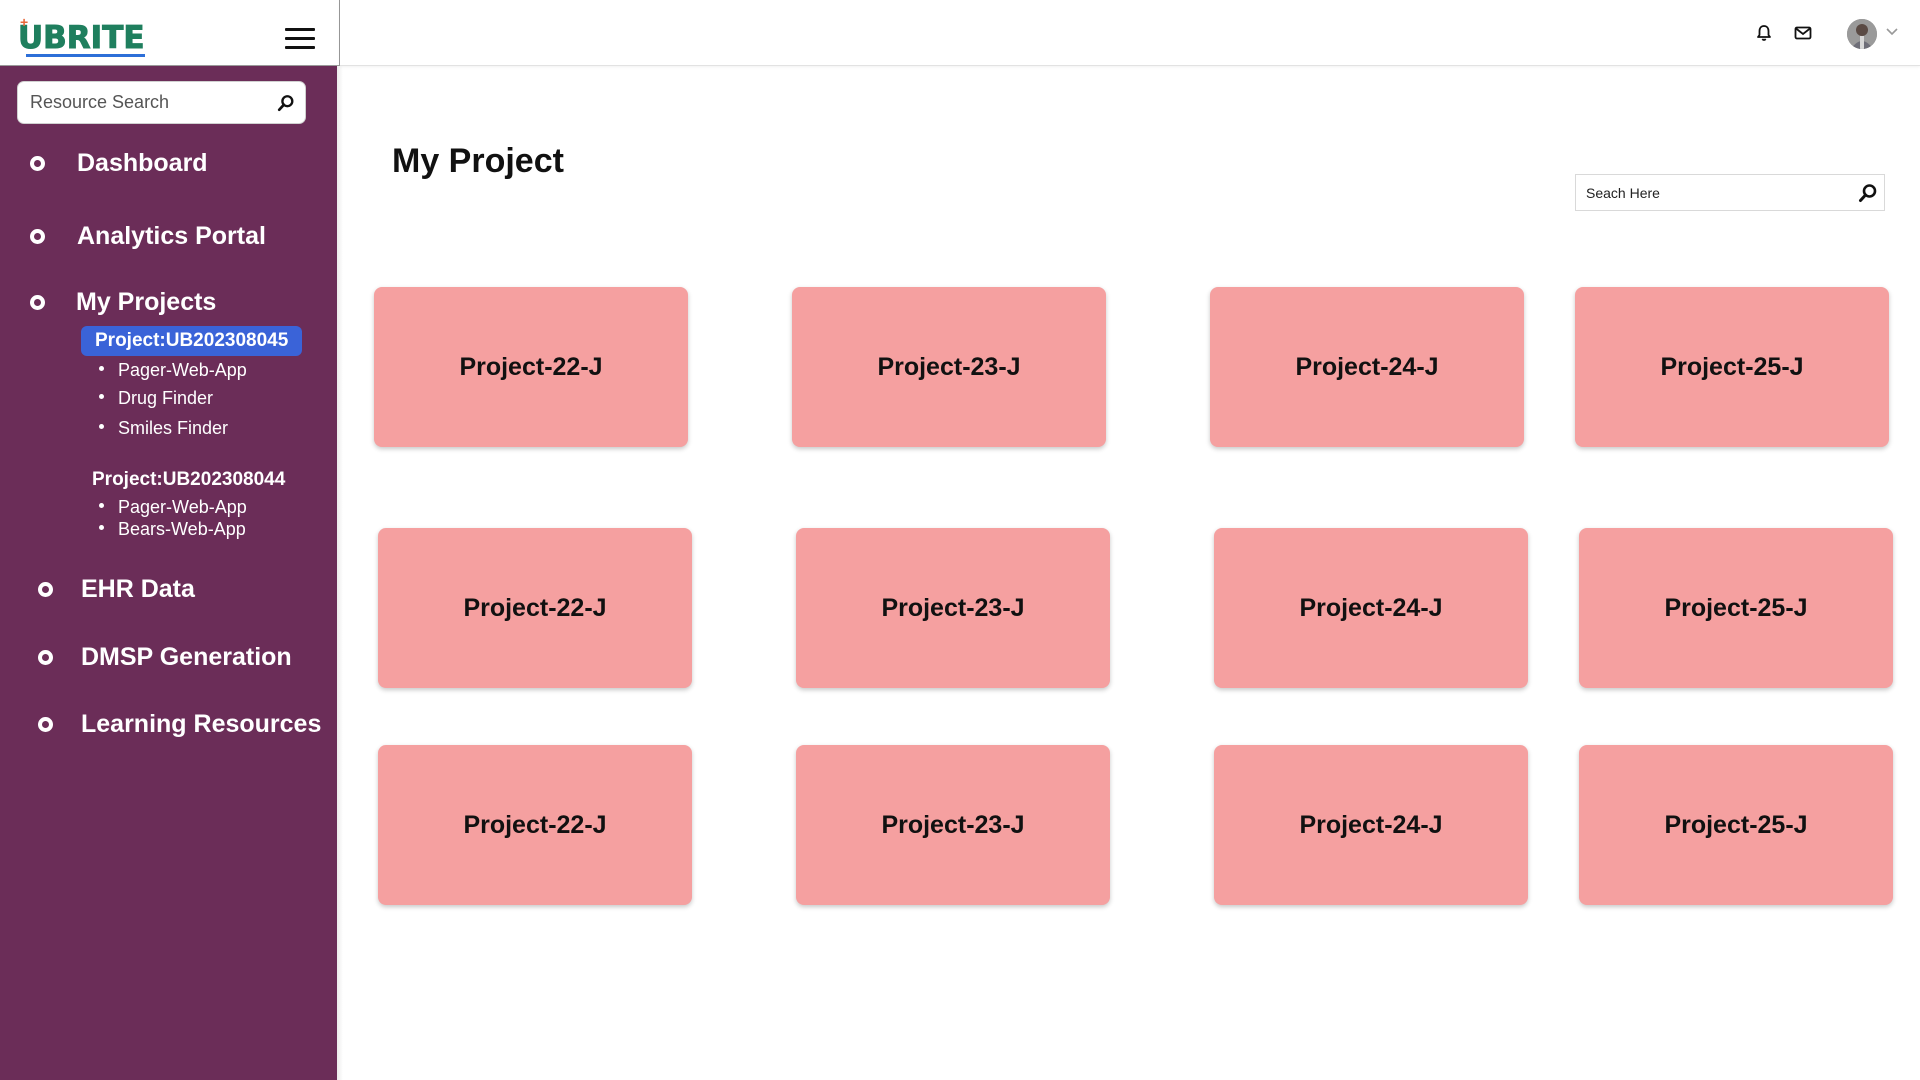  I want to click on project-app-label: Drug Finder, so click(166, 398).